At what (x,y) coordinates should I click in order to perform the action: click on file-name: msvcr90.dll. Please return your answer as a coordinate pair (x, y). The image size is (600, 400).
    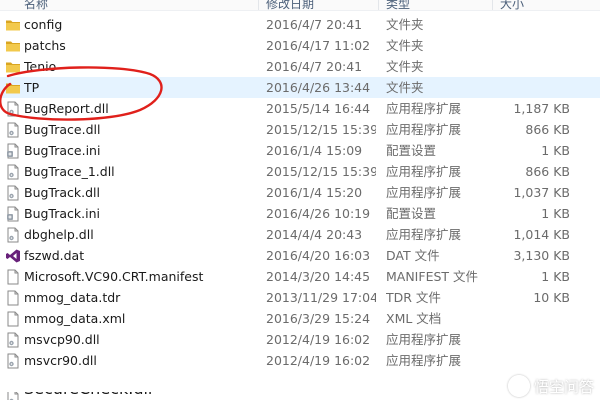
    Looking at the image, I should click on (60, 360).